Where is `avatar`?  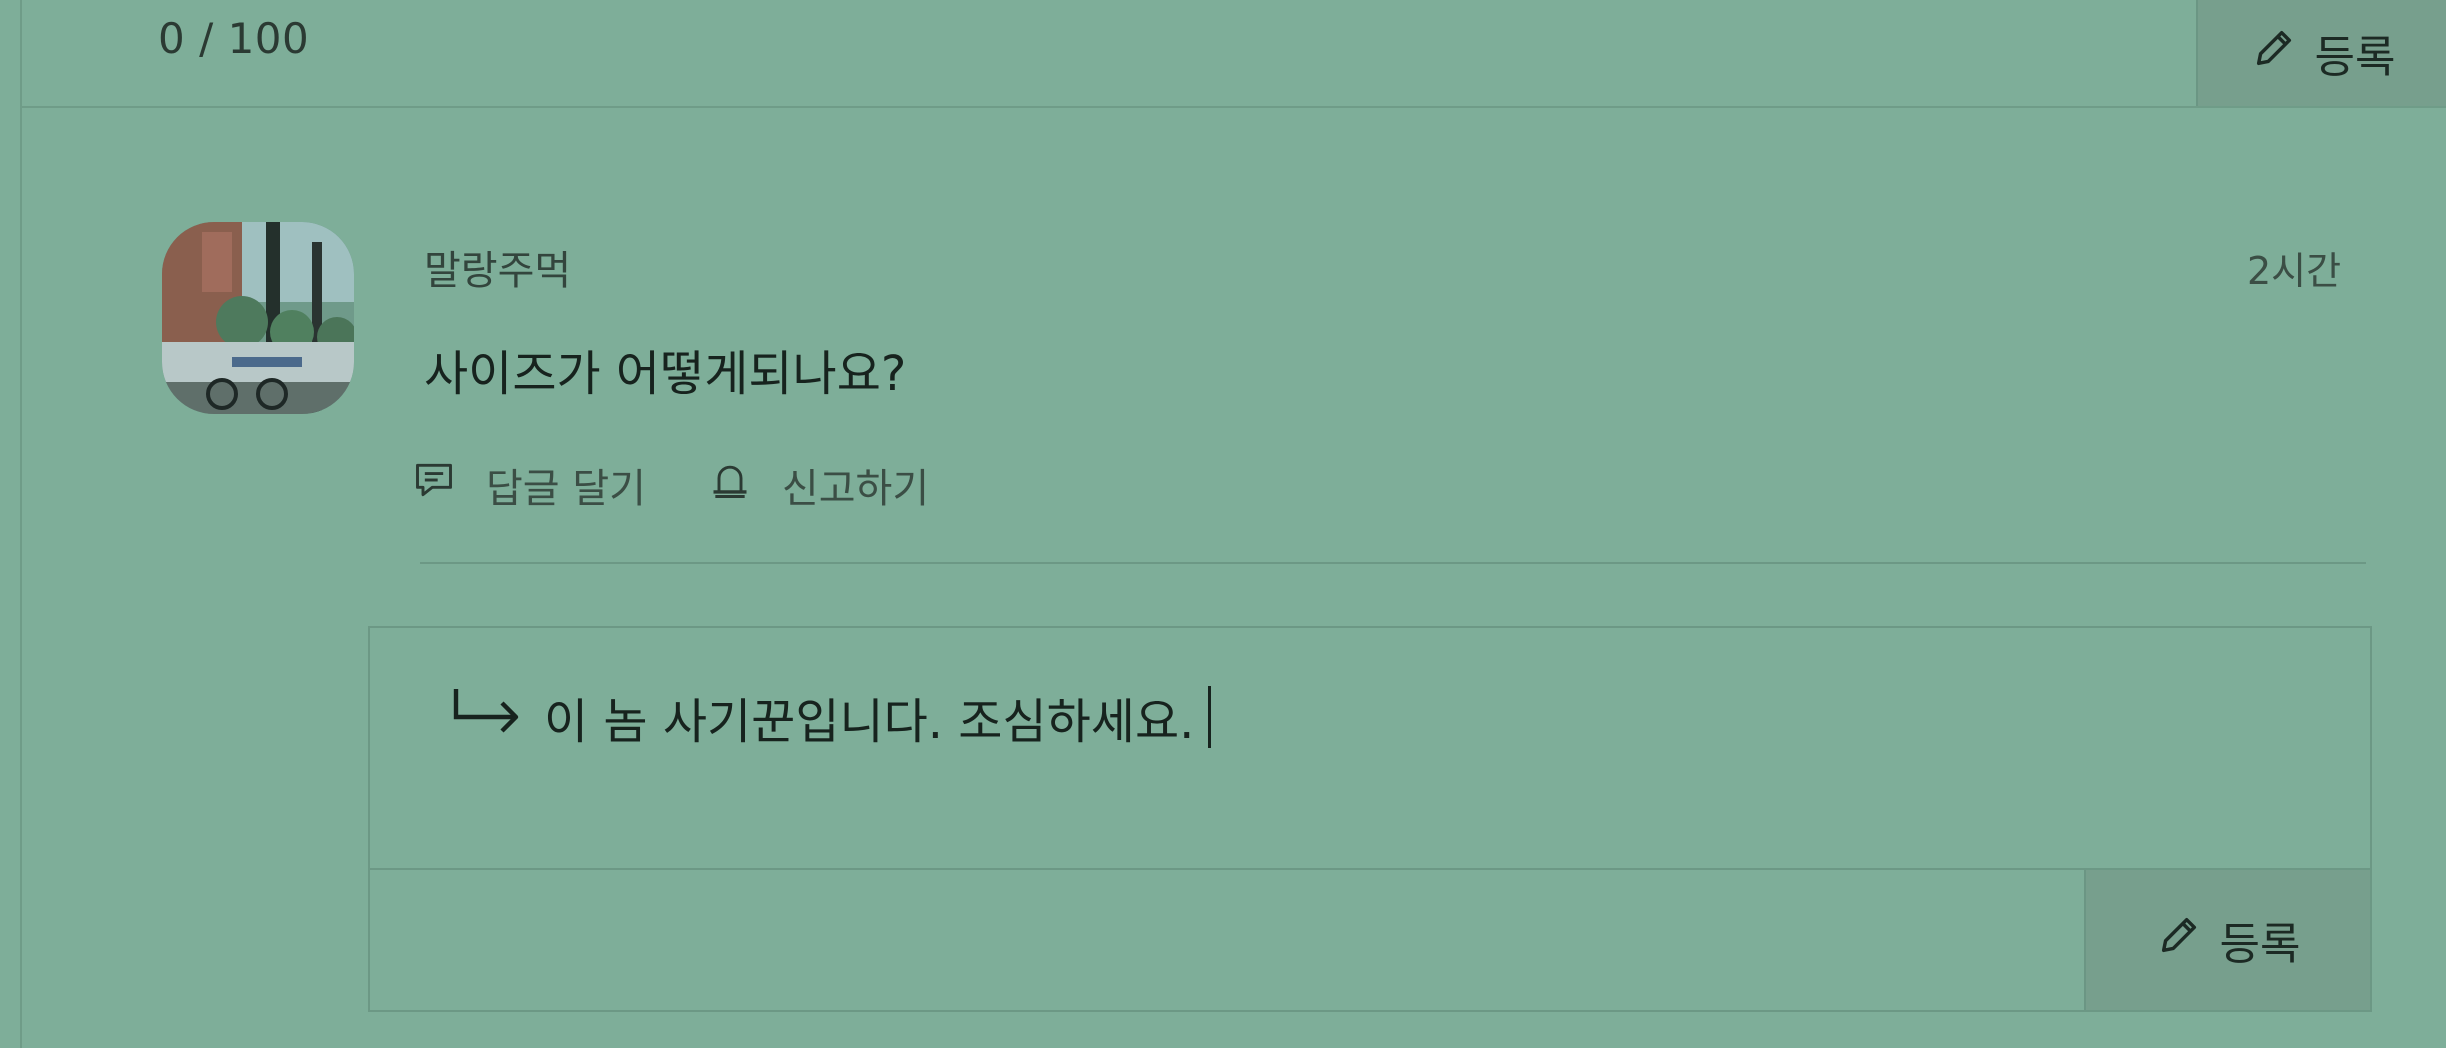 avatar is located at coordinates (258, 318).